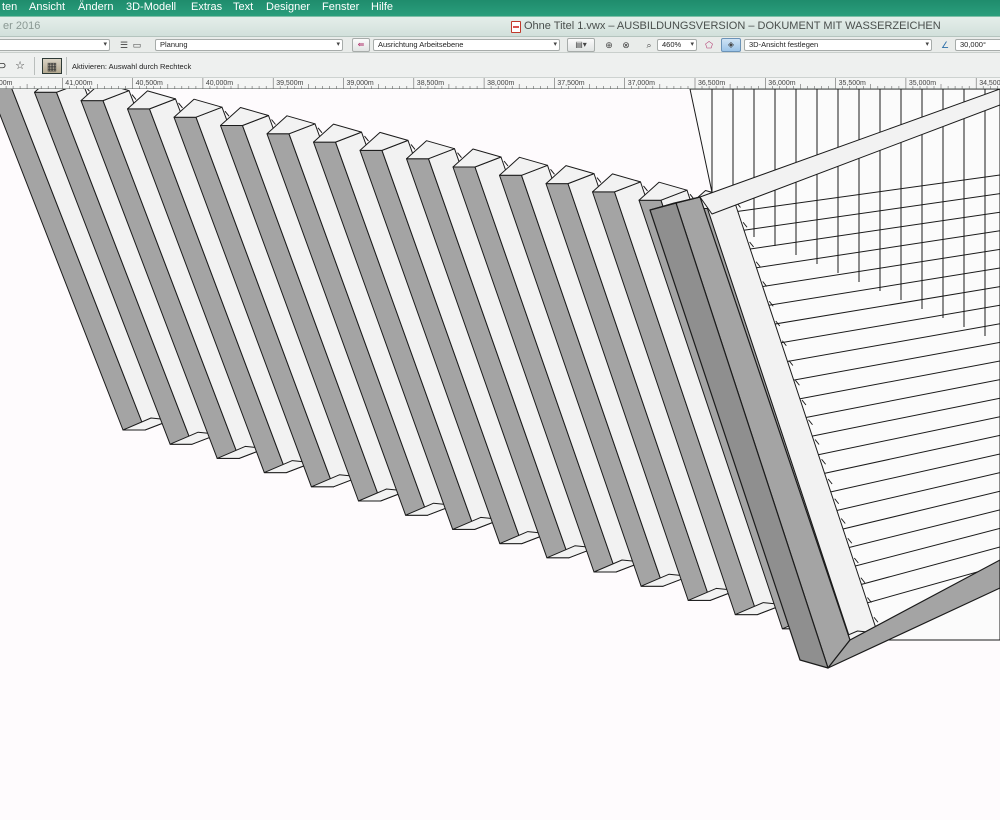 The image size is (1000, 820). I want to click on ruler-label: 38,000m, so click(501, 83).